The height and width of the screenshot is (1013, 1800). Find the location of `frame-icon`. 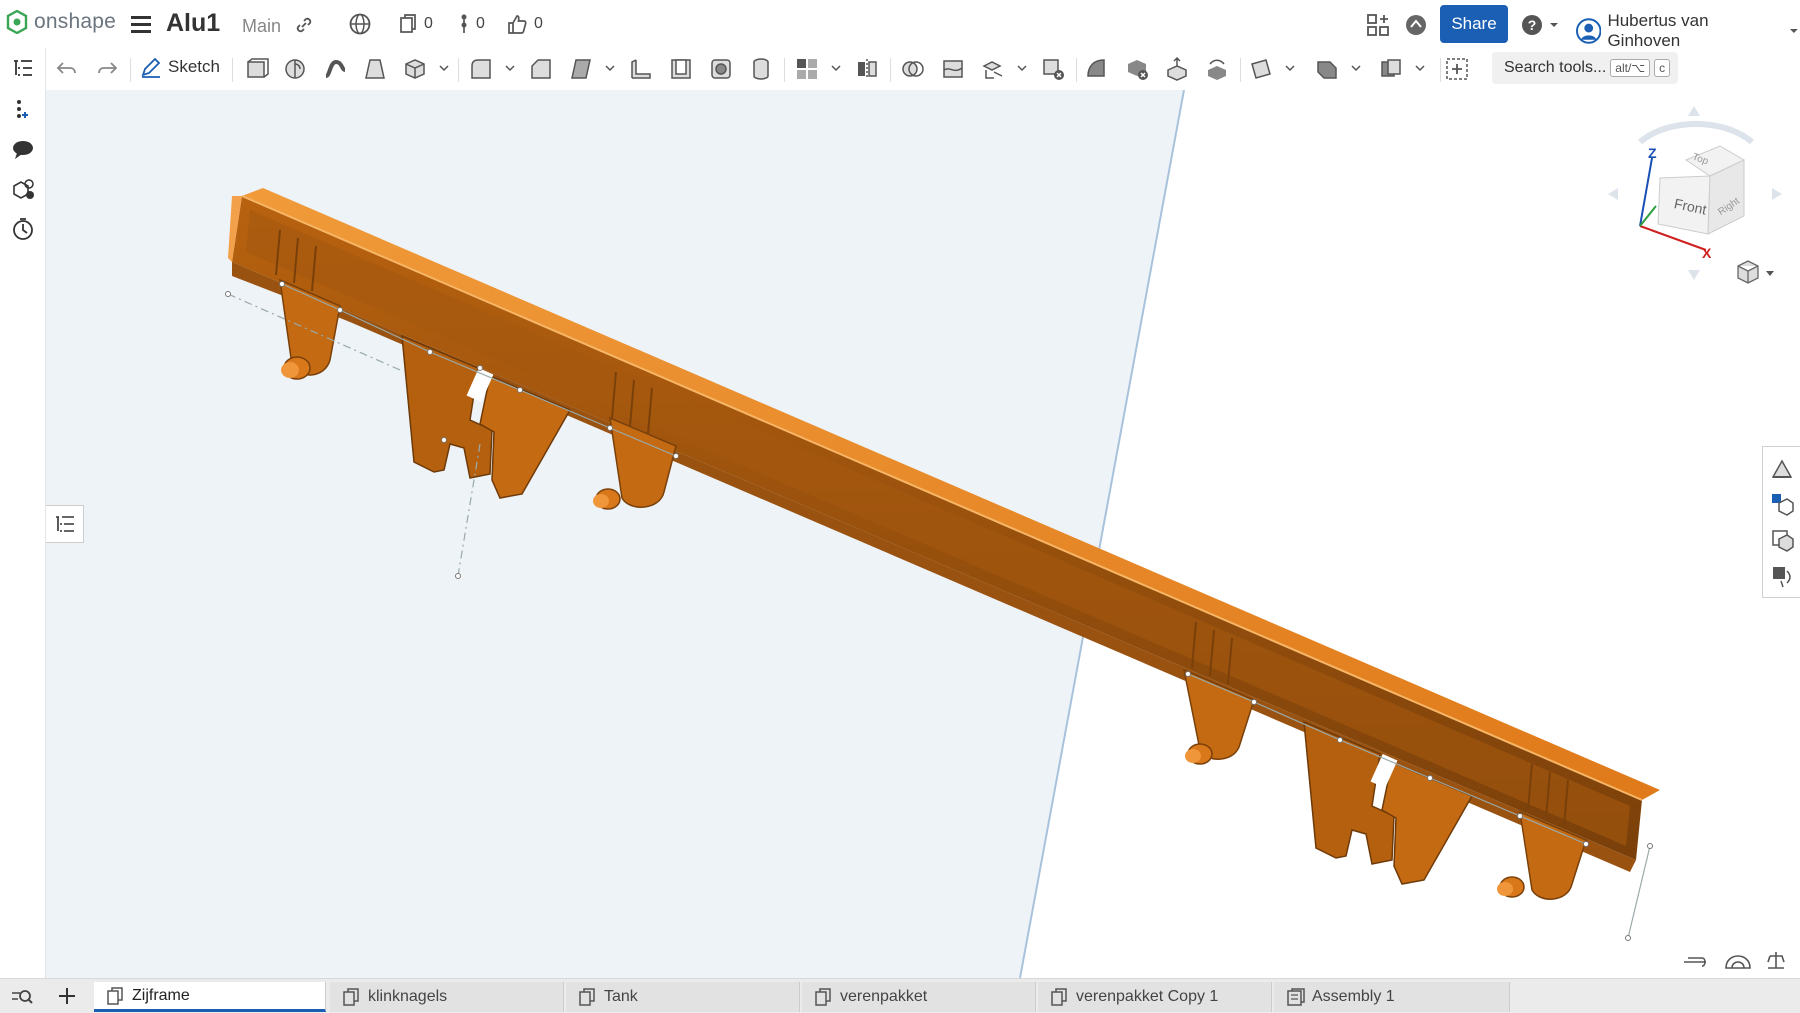

frame-icon is located at coordinates (1391, 69).